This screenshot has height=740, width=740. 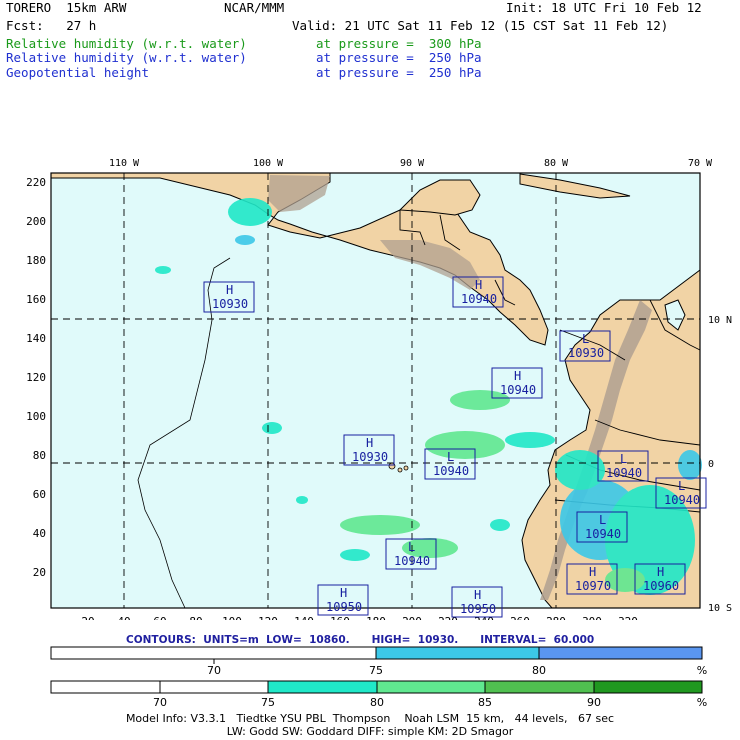 I want to click on center-label: NCAR/MMM, so click(x=254, y=7).